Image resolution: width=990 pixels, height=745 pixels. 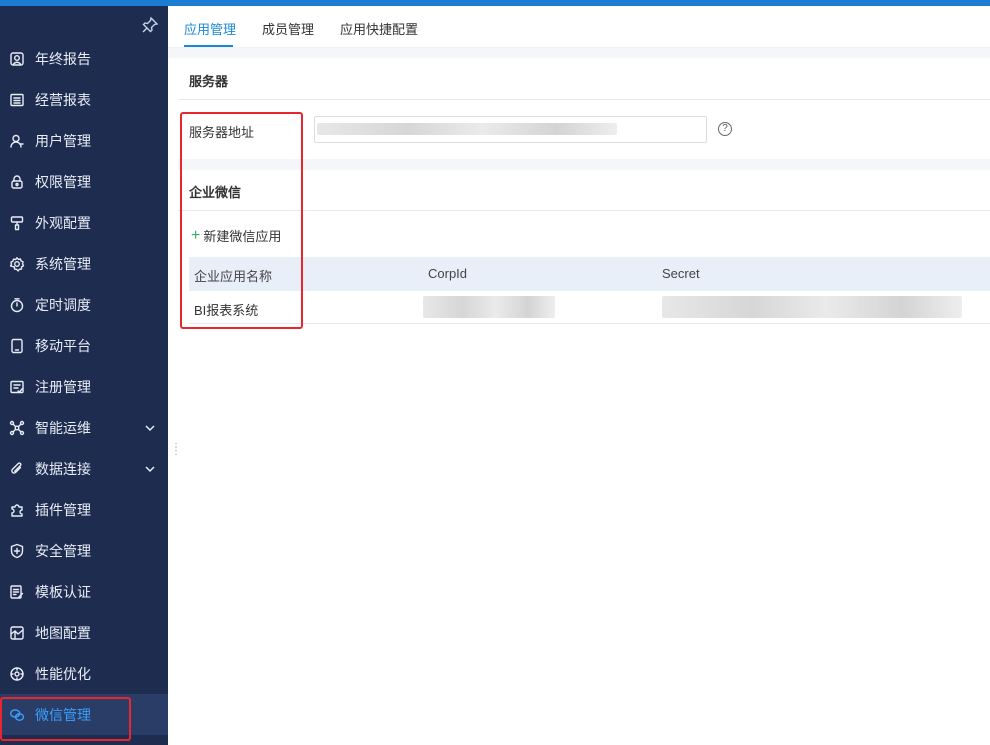 I want to click on sidebar-item-label: 移动平台, so click(x=63, y=345).